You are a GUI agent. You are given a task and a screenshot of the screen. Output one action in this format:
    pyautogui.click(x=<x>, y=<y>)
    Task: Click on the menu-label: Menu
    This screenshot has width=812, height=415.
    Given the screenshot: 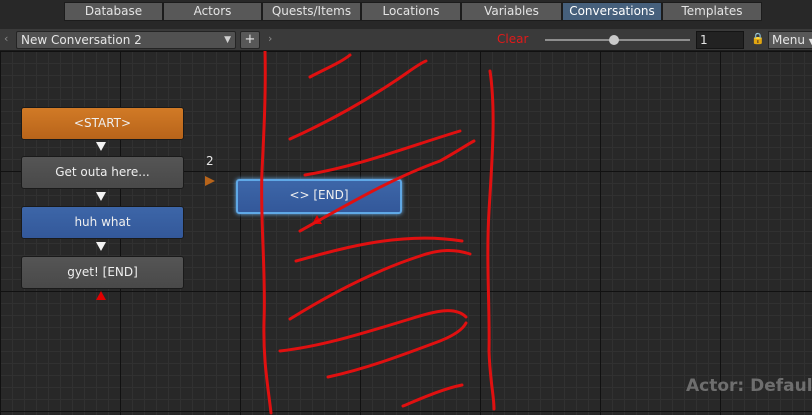 What is the action you would take?
    pyautogui.click(x=788, y=40)
    